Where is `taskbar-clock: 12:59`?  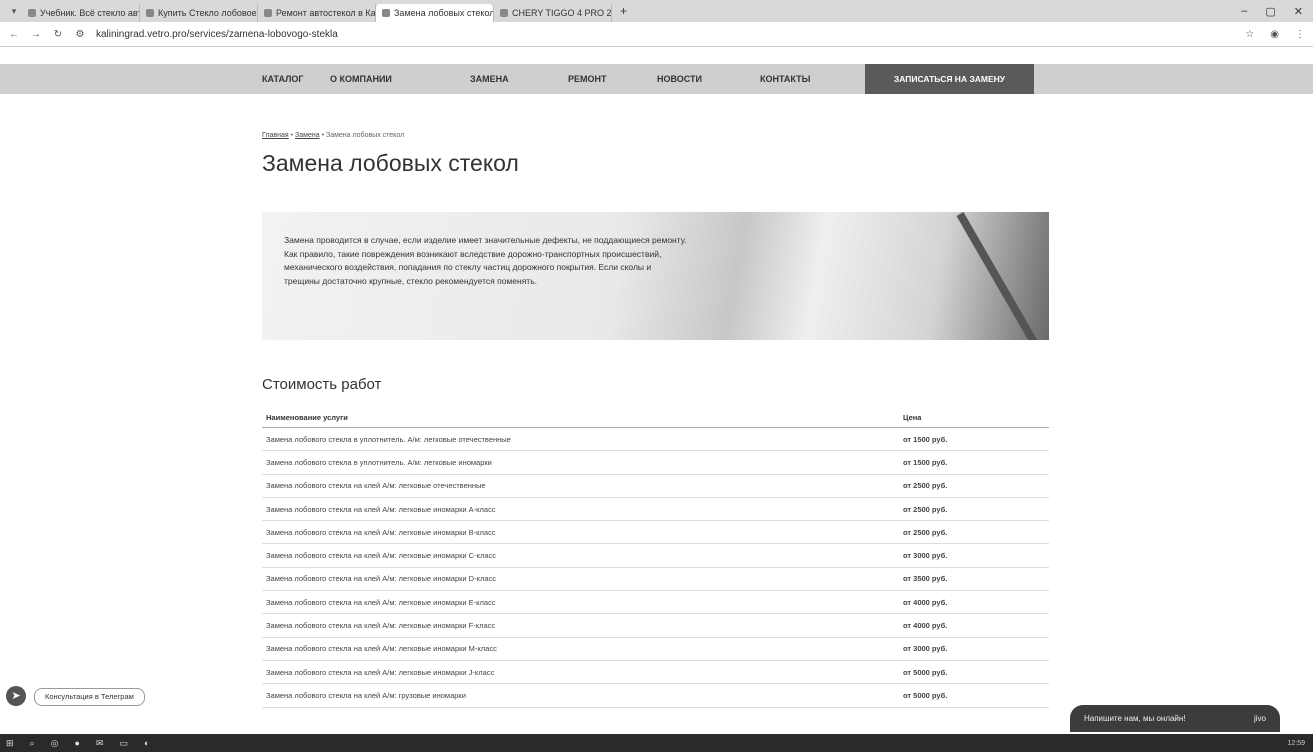 taskbar-clock: 12:59 is located at coordinates (1296, 743).